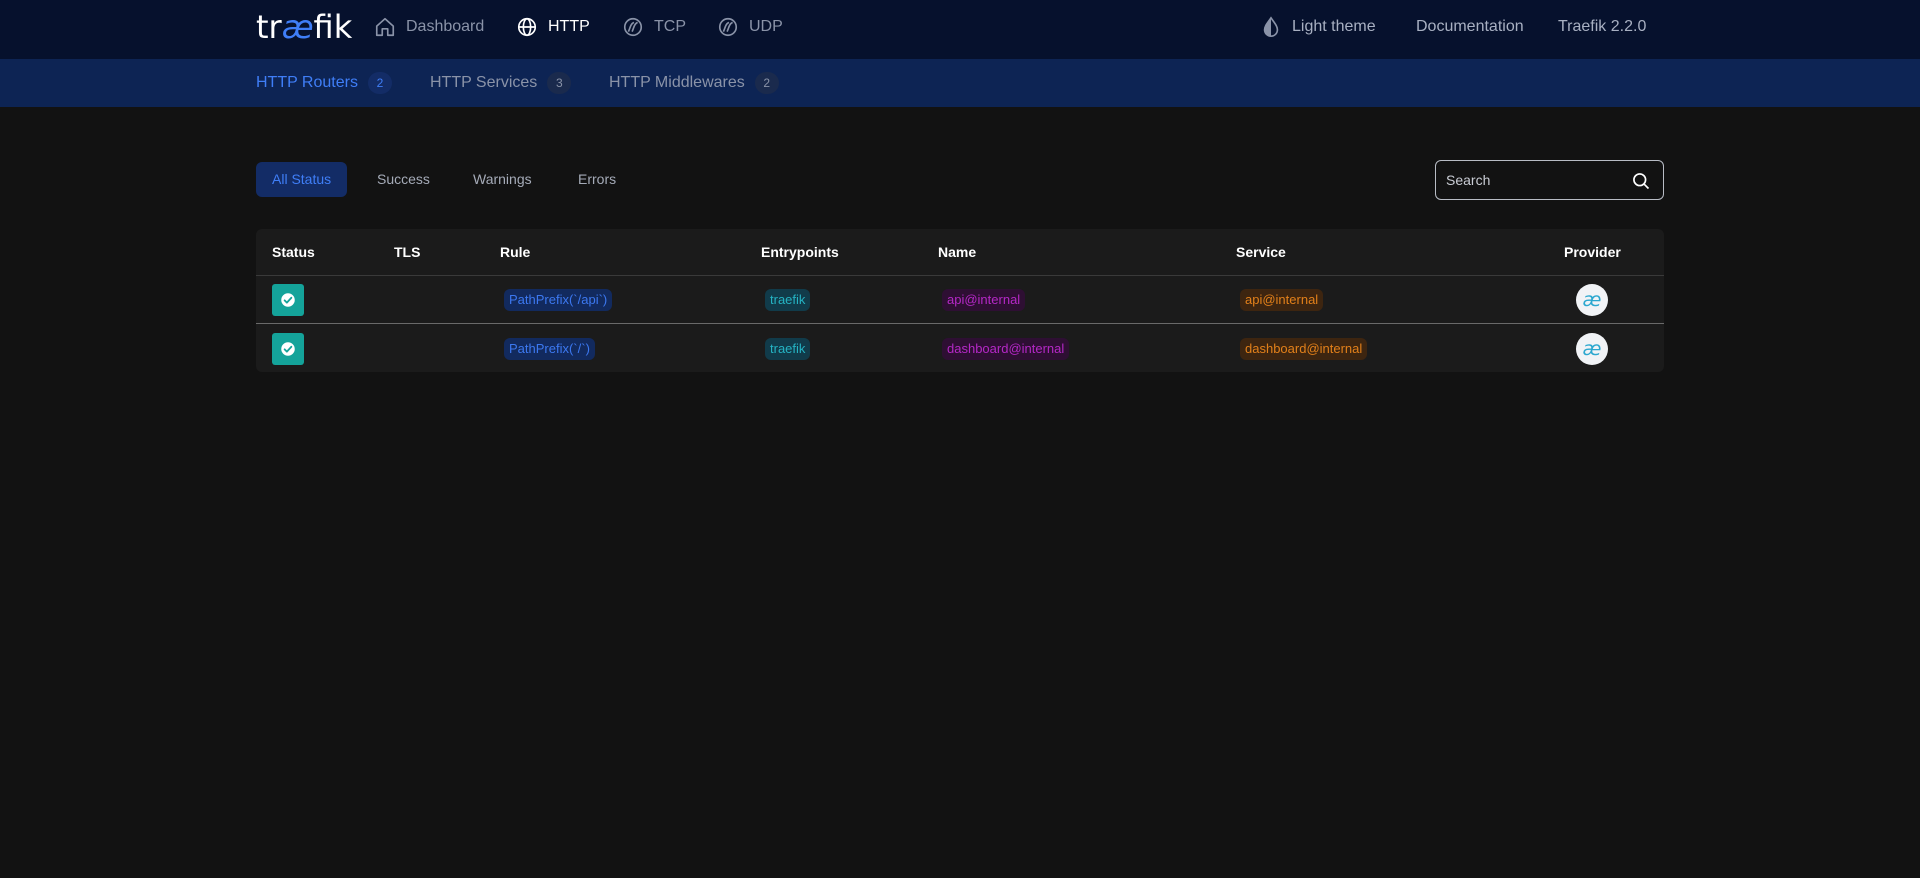 This screenshot has width=1920, height=878. What do you see at coordinates (445, 26) in the screenshot?
I see `nav-dashboard-label: Dashboard` at bounding box center [445, 26].